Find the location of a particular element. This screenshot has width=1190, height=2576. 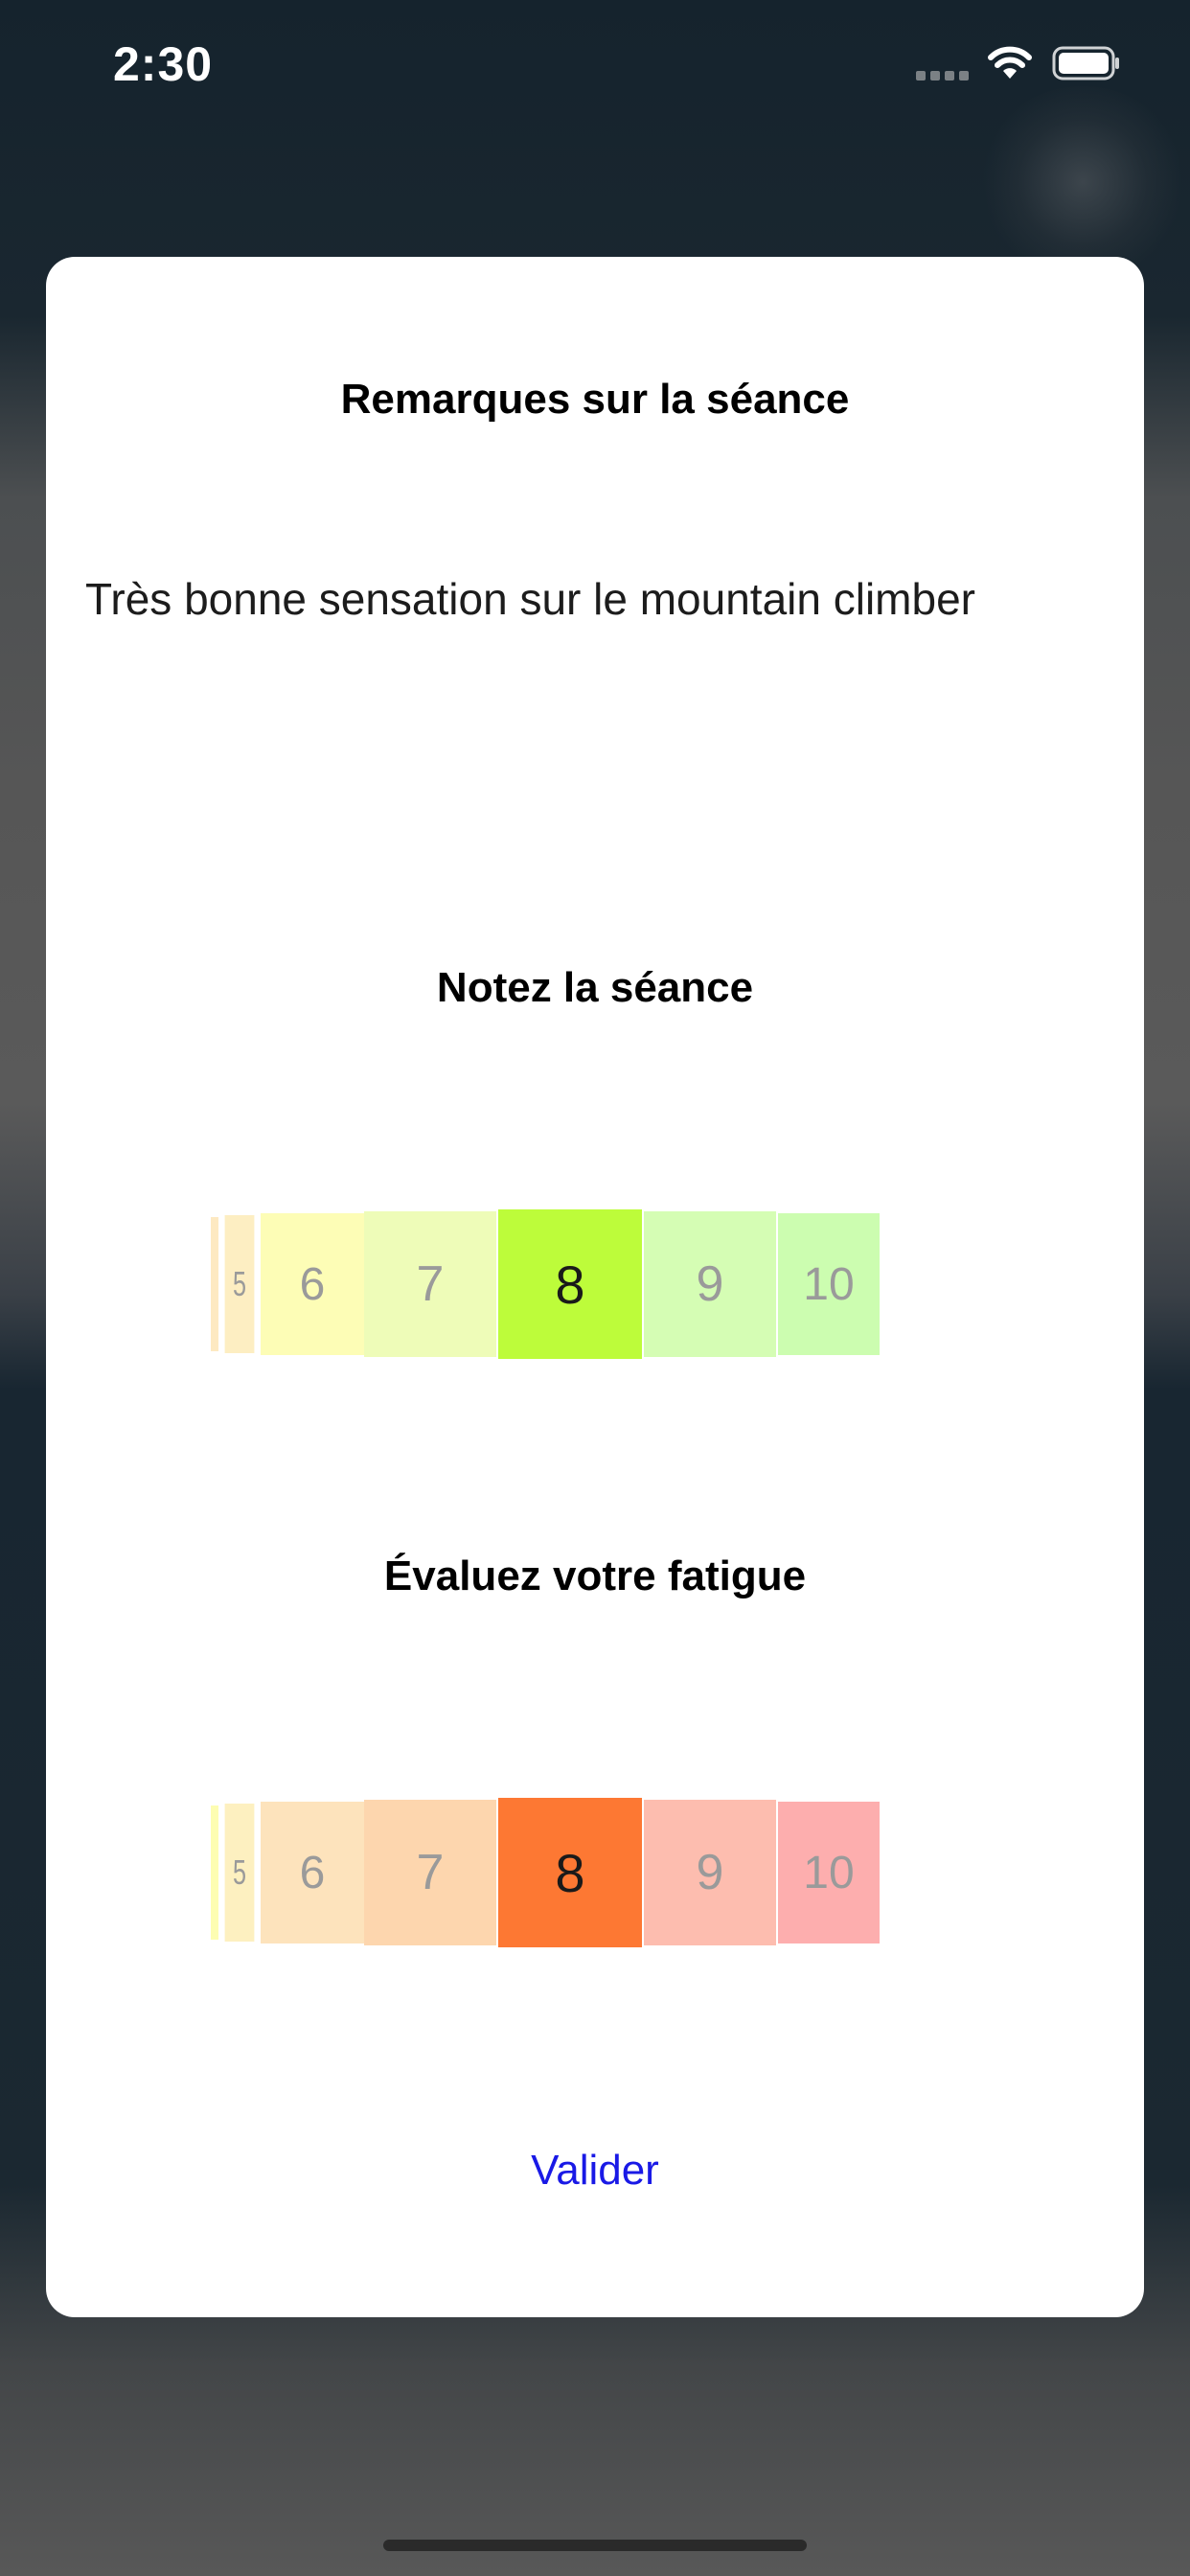

cellular-dots-icon is located at coordinates (944, 76).